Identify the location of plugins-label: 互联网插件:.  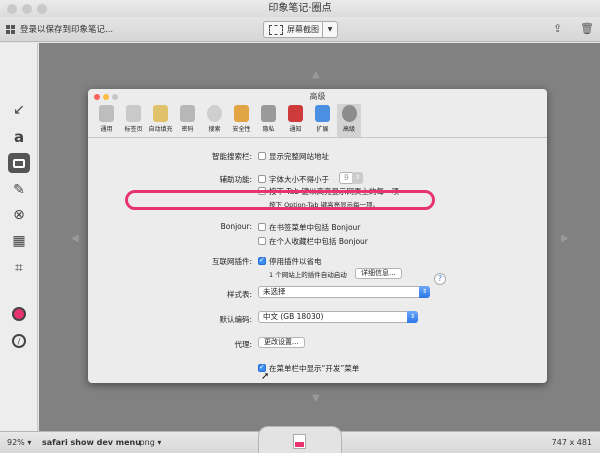
(231, 261).